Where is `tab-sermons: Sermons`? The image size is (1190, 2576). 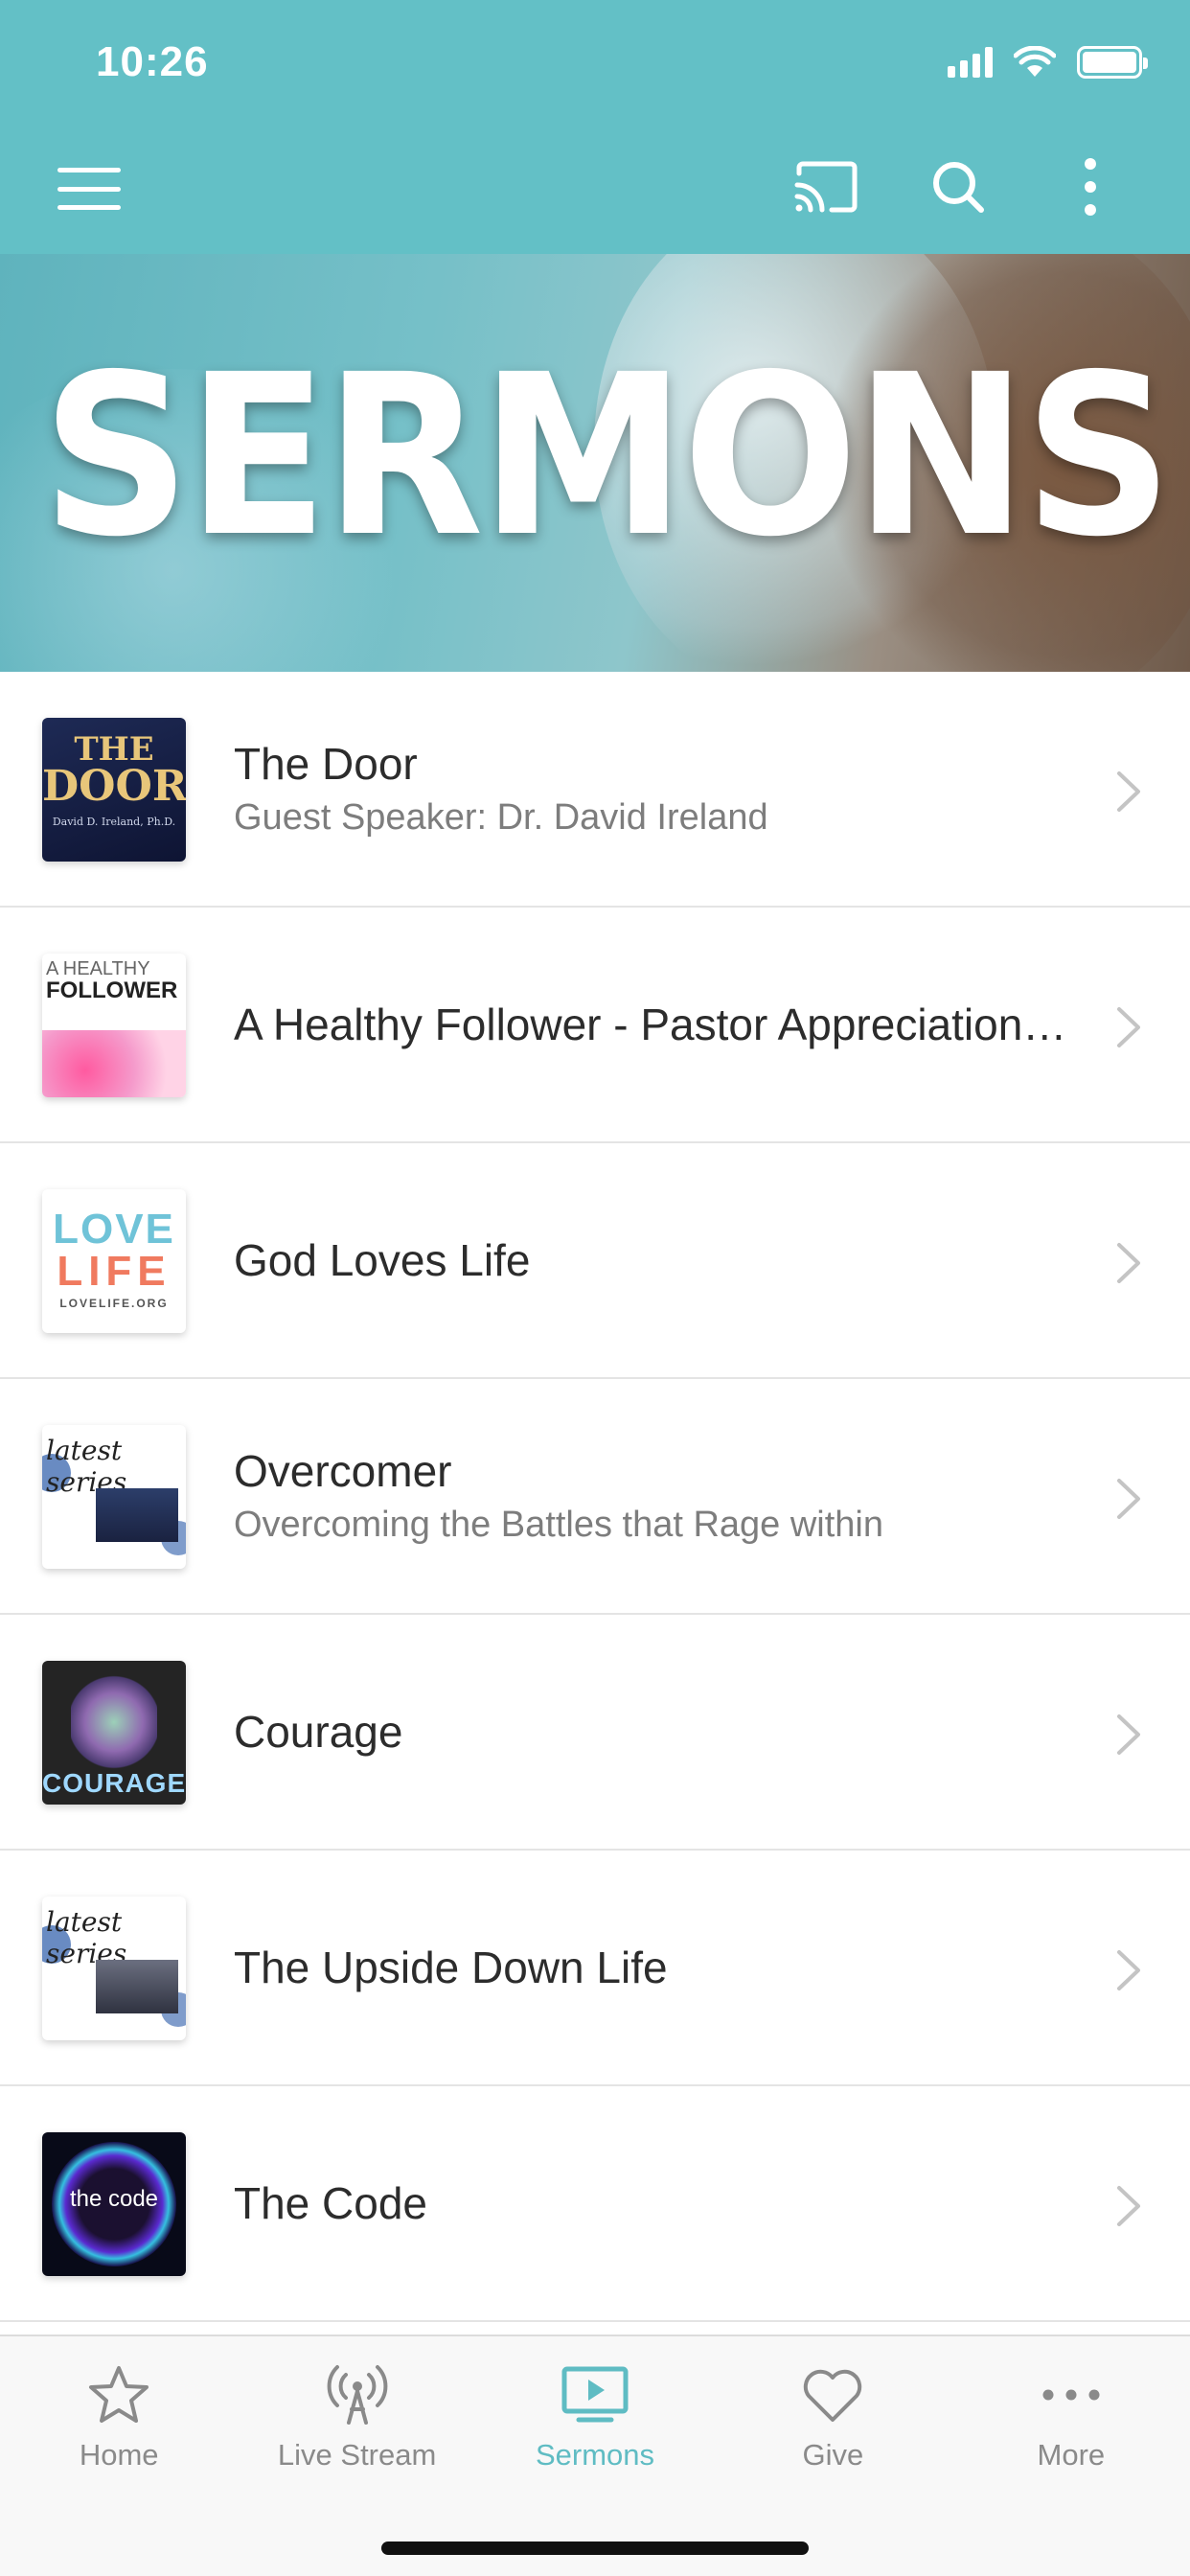
tab-sermons: Sermons is located at coordinates (595, 2417).